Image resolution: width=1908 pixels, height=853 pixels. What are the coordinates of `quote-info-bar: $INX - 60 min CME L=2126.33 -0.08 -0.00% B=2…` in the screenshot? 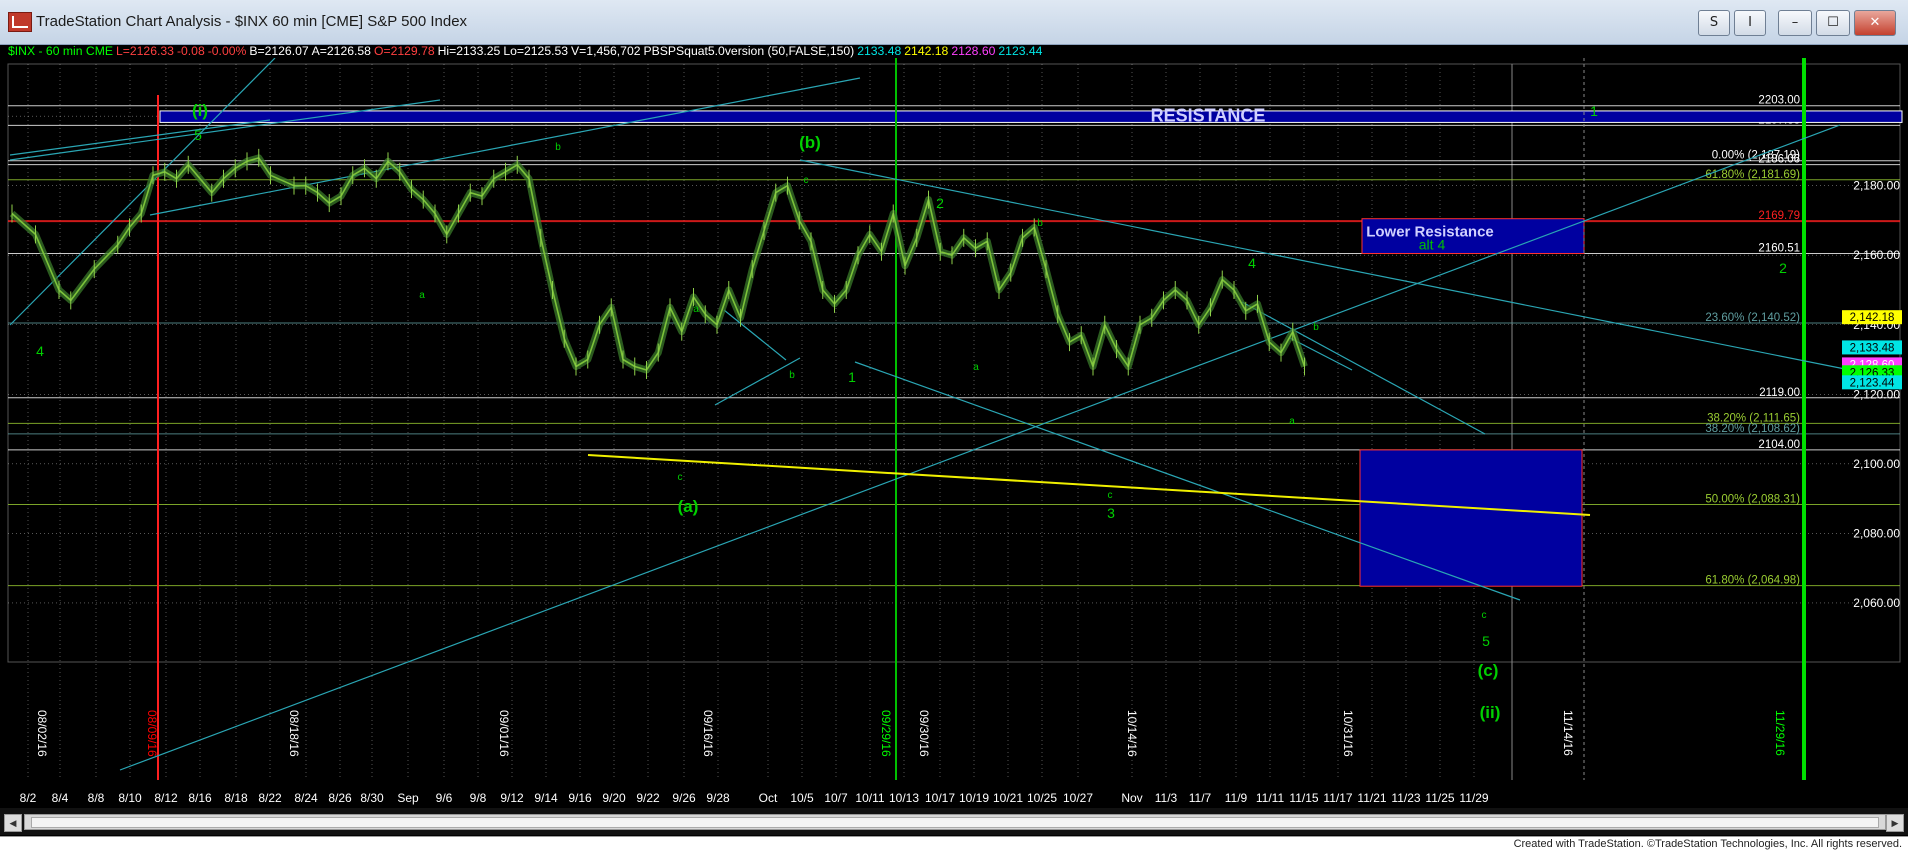 It's located at (954, 51).